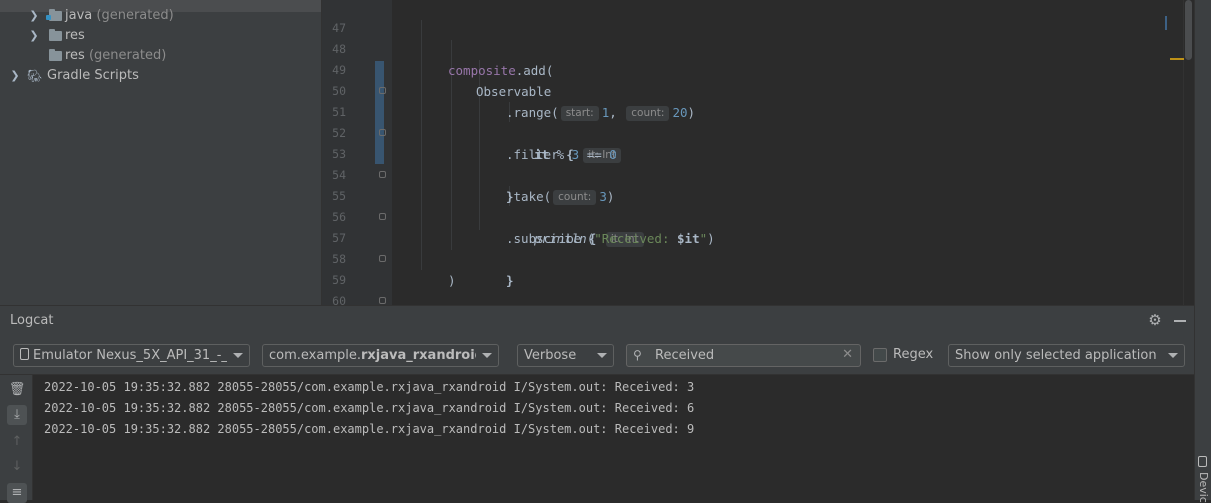 The width and height of the screenshot is (1211, 503). Describe the element at coordinates (24, 354) in the screenshot. I see `device-icon` at that location.